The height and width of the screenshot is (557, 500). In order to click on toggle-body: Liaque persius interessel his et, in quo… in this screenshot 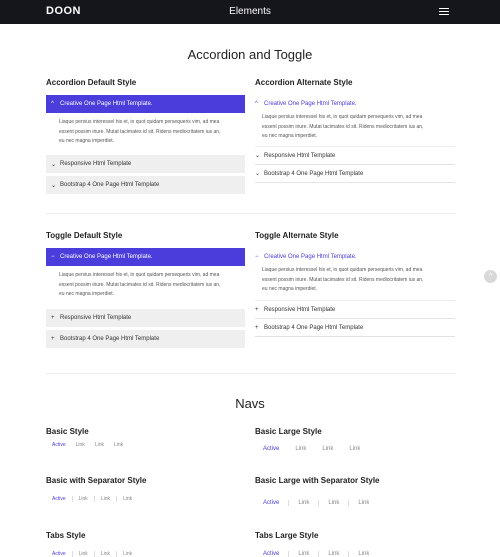, I will do `click(149, 285)`.